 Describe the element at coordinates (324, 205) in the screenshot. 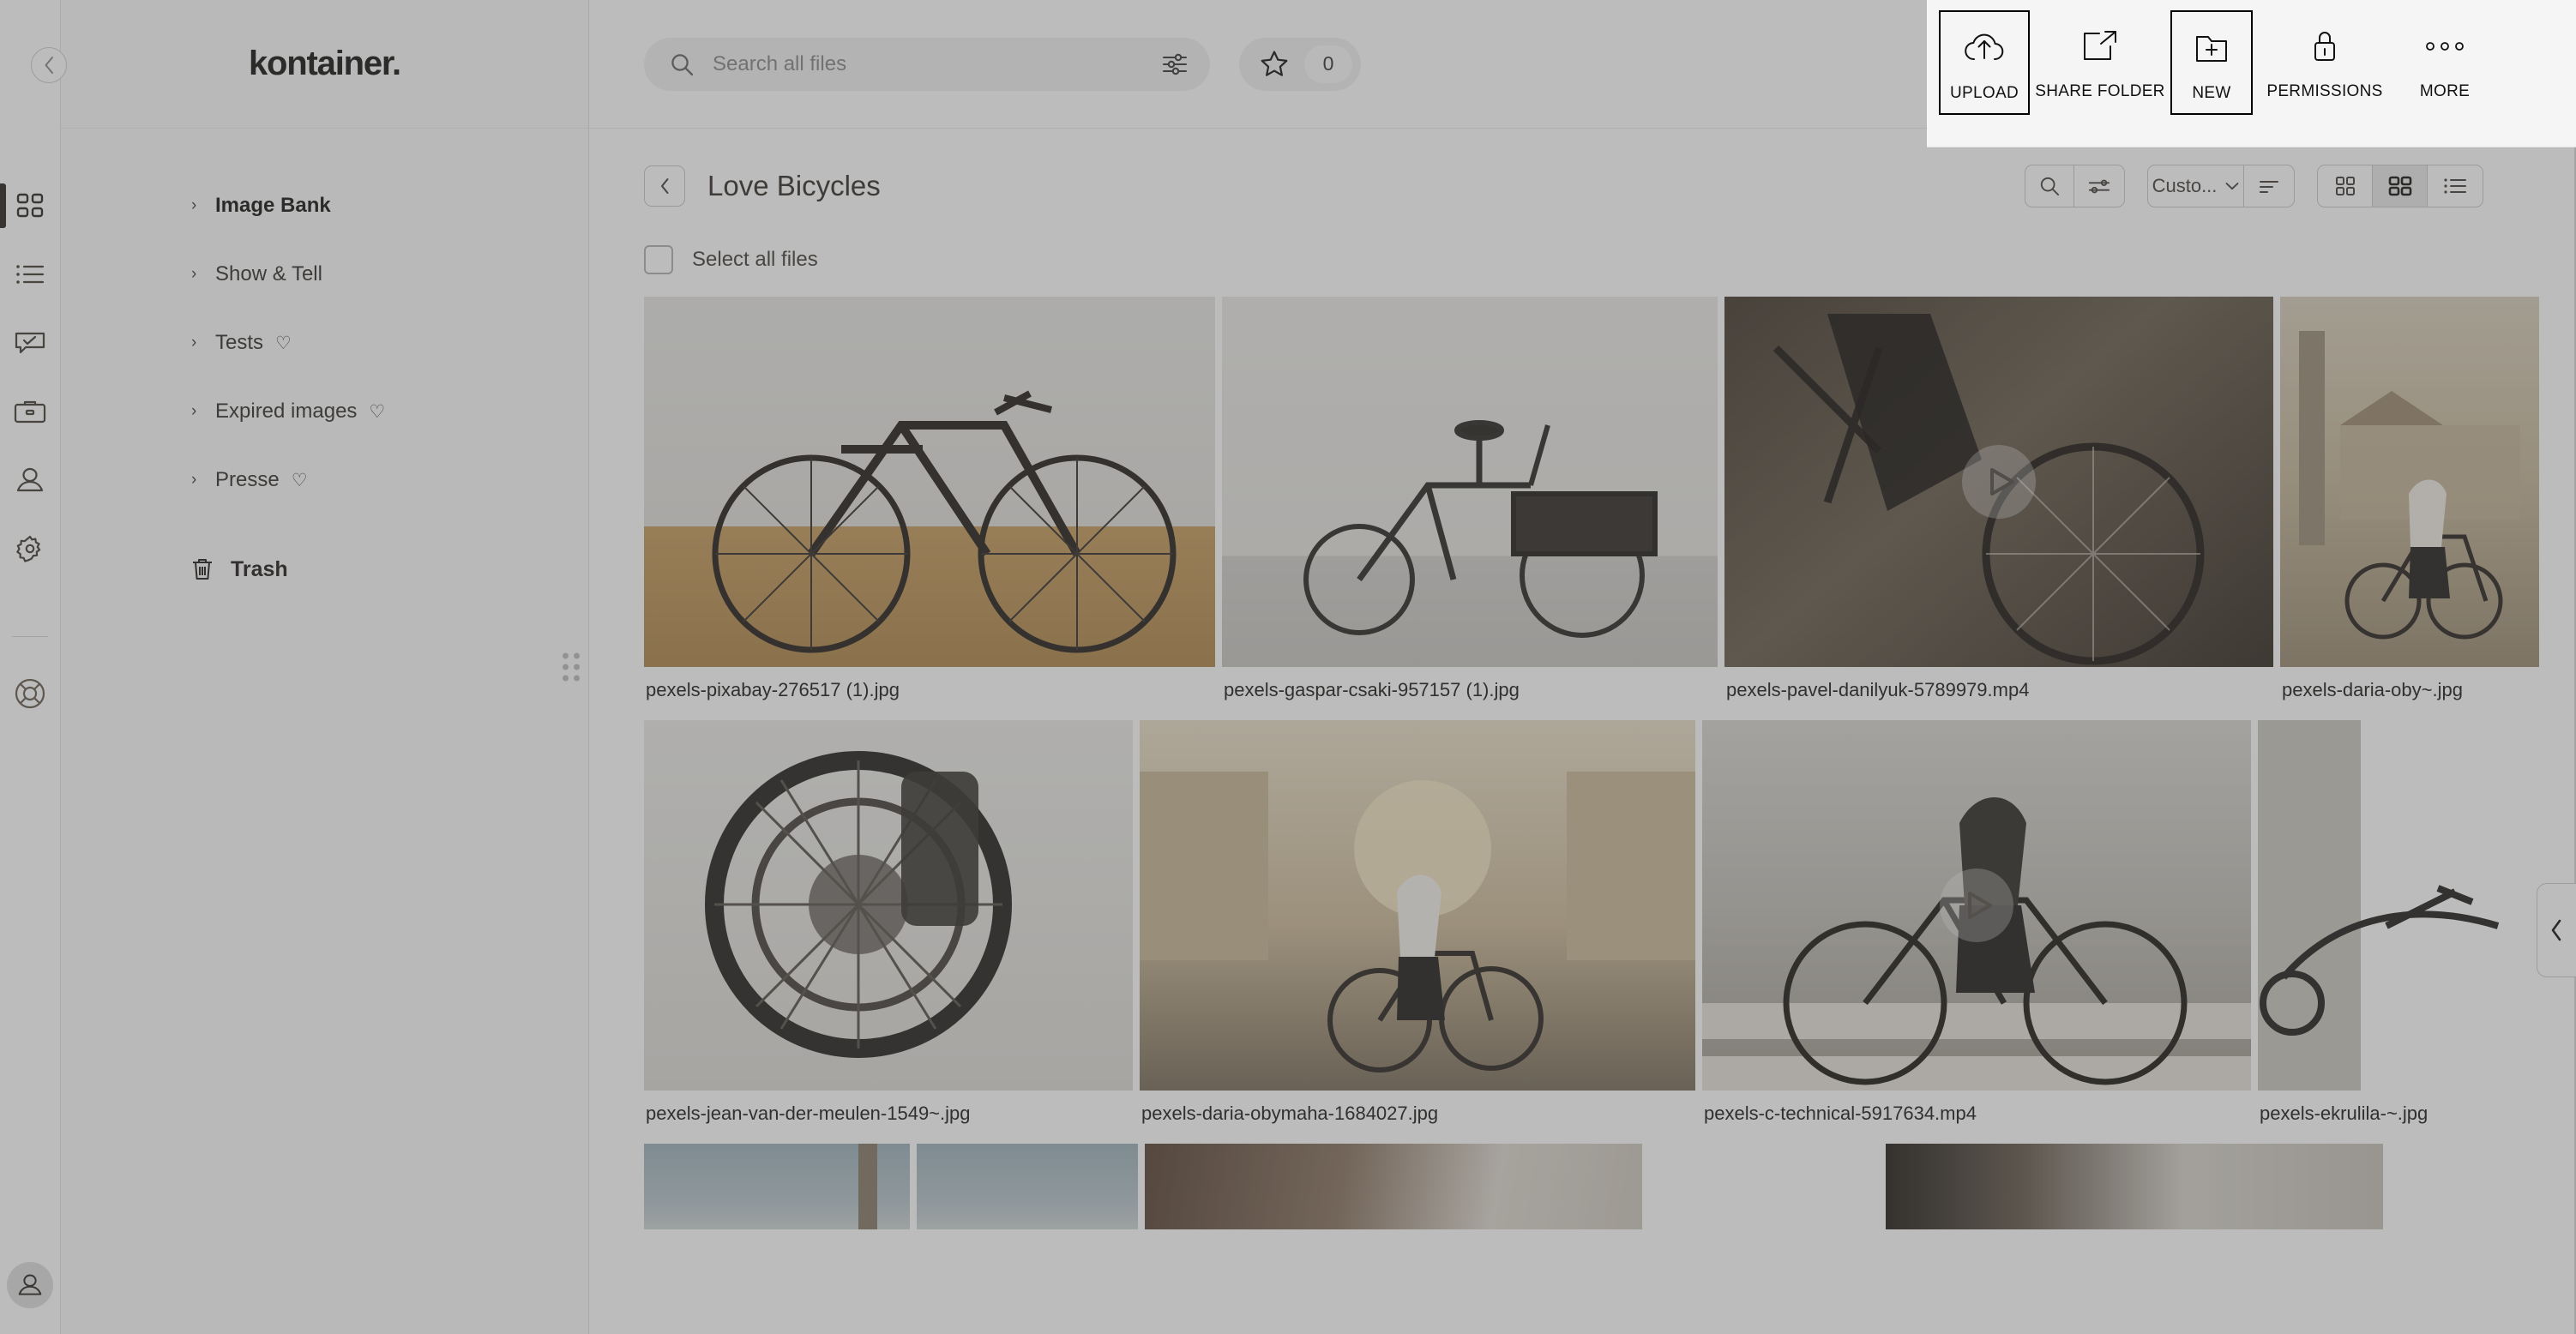

I see `sidebar-item-image-bank: › Image Bank` at that location.